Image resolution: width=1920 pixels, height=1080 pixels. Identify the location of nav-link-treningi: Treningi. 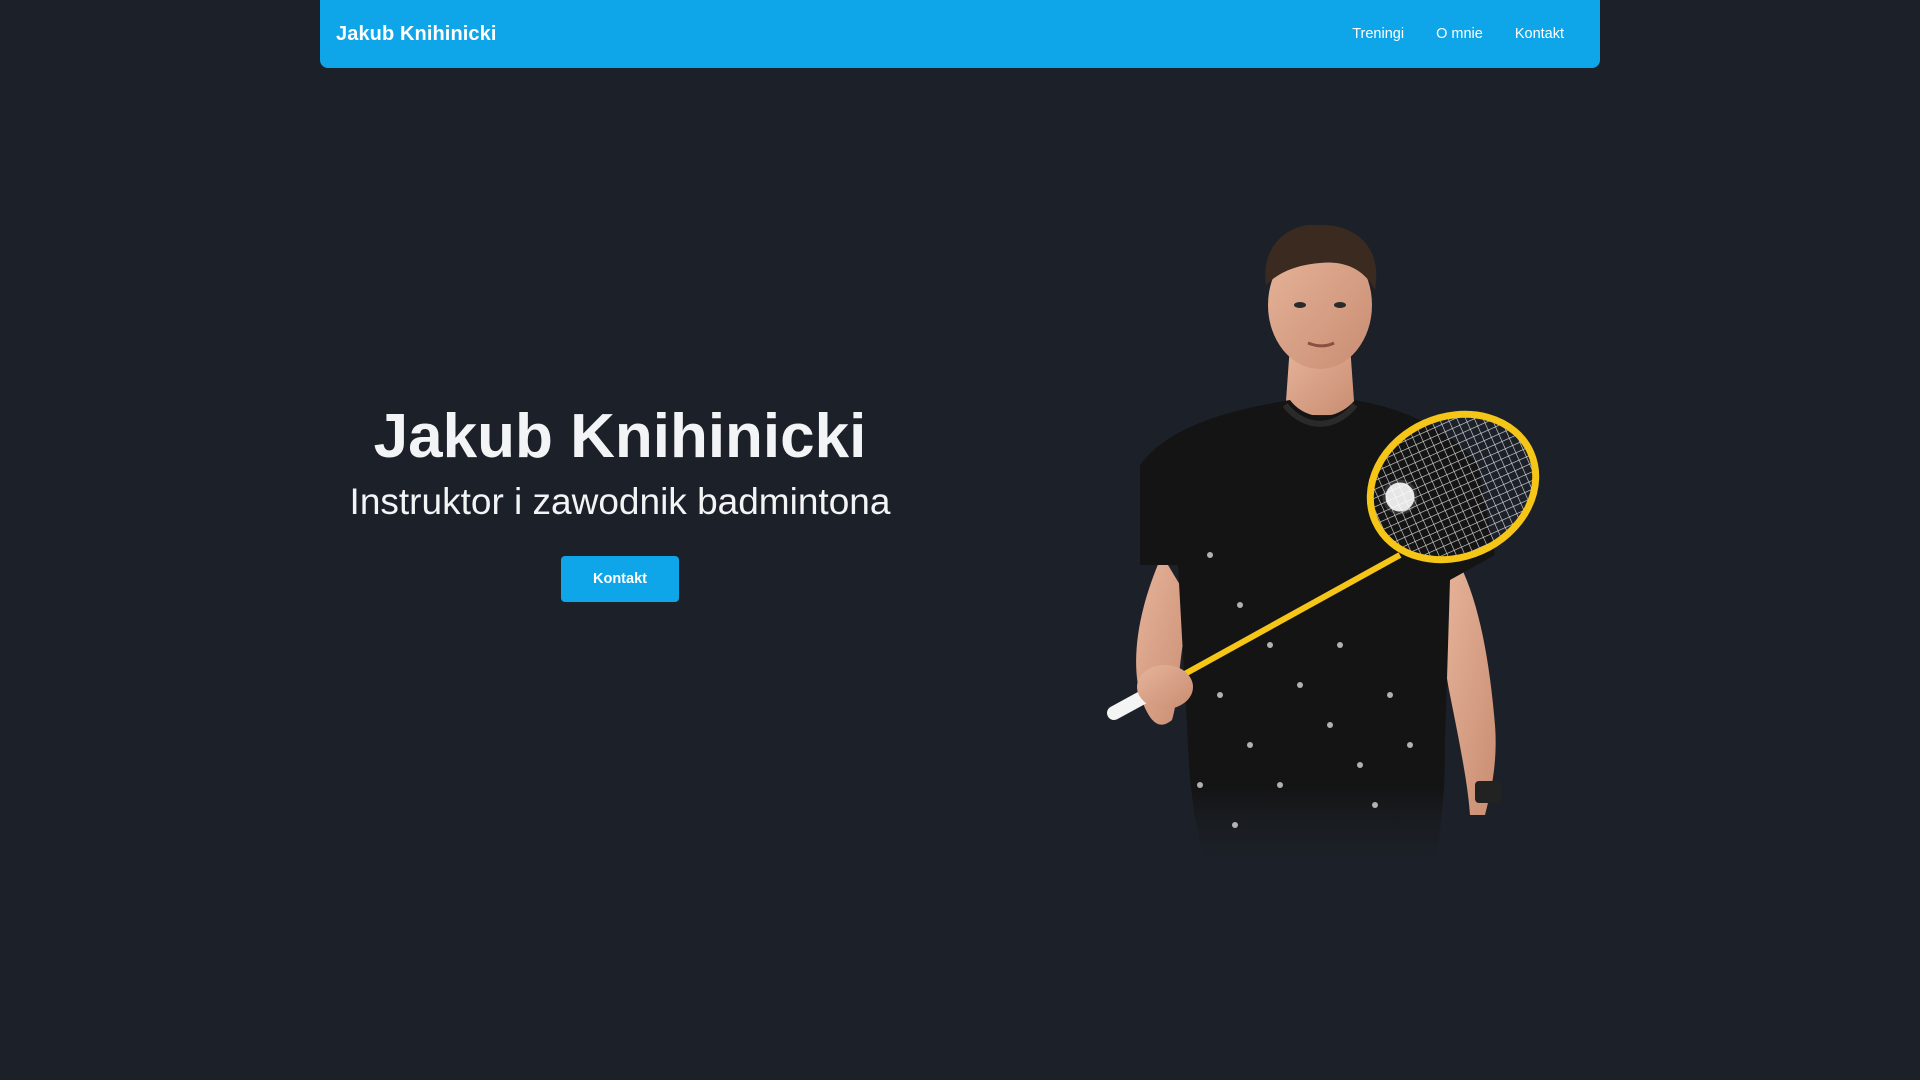
(1378, 34).